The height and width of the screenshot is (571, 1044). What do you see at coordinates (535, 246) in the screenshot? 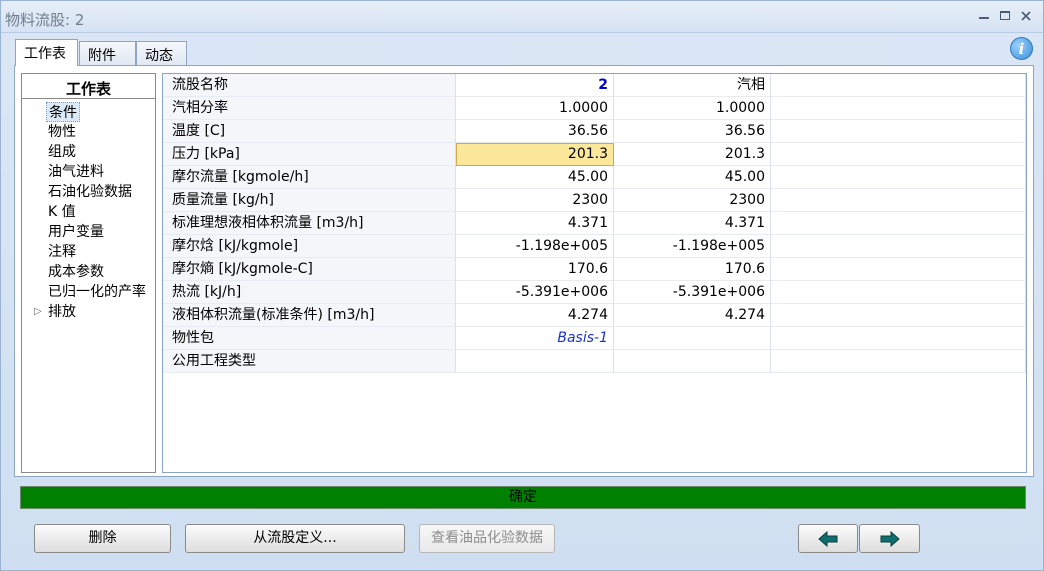
I see `molar-enthalpy-value: -1.198e+005` at bounding box center [535, 246].